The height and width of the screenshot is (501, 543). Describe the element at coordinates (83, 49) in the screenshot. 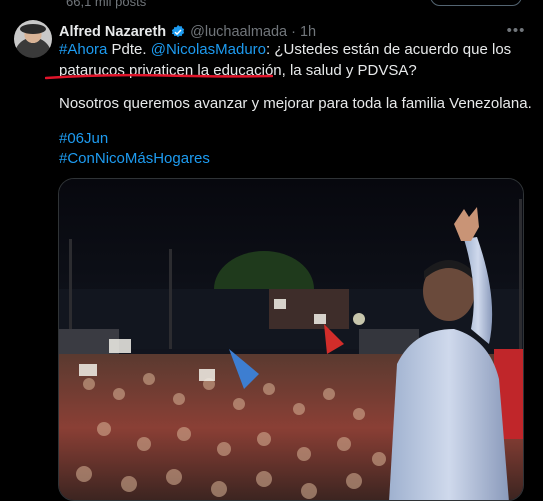

I see `hashtag-ahora: #Ahora` at that location.